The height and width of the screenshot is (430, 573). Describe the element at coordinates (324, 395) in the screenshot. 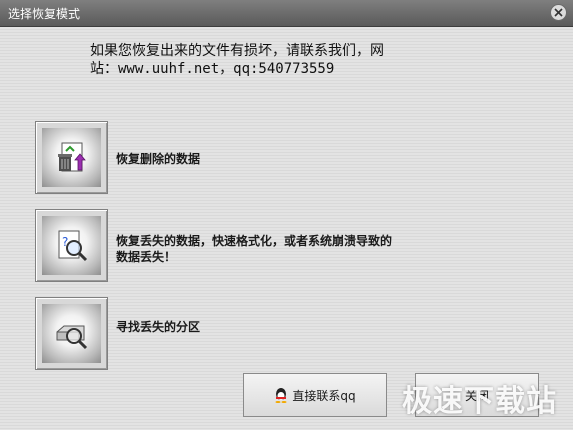

I see `contact-qq-label: 直接联系qq` at that location.